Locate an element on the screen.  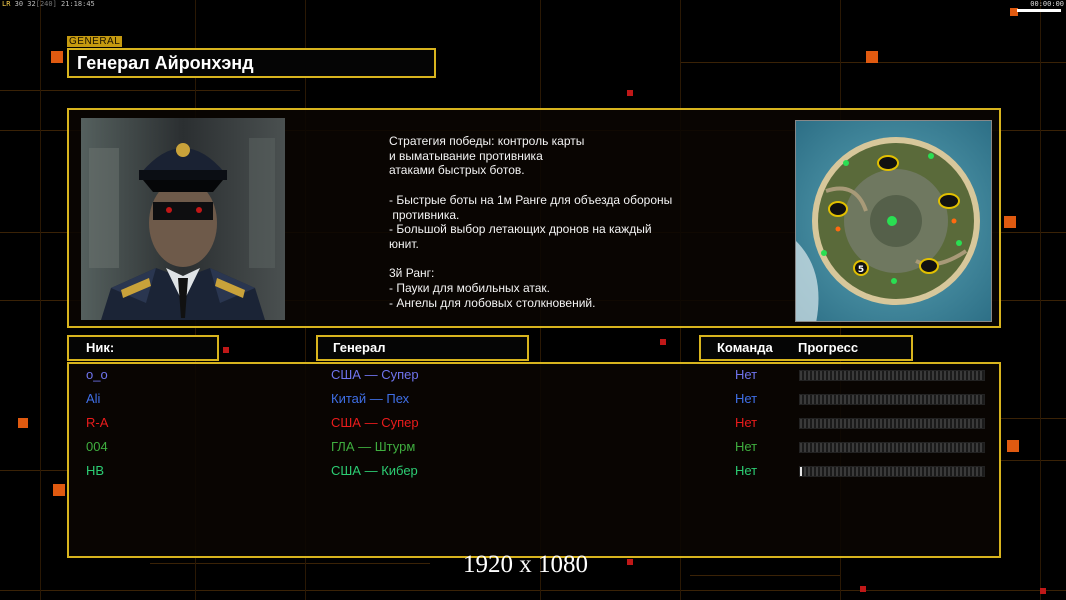
map-marker-label: 5 is located at coordinates (861, 270).